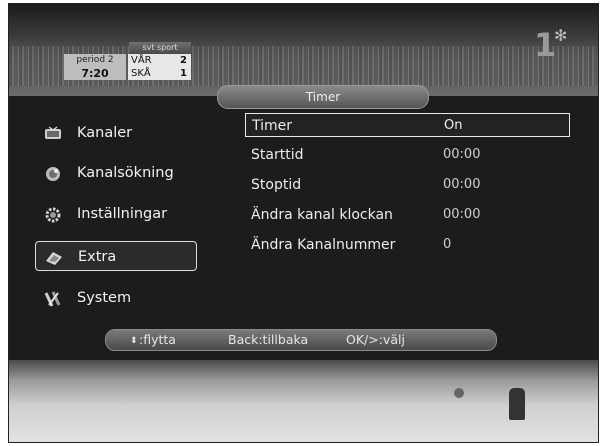 The image size is (607, 446). I want to click on satellite-search-icon, so click(53, 173).